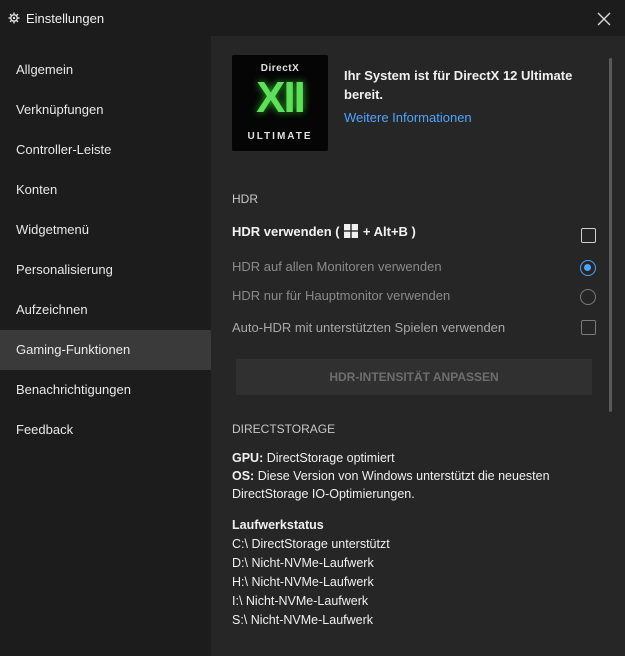  Describe the element at coordinates (280, 136) in the screenshot. I see `logo-bottom-text: ULTIMATE` at that location.